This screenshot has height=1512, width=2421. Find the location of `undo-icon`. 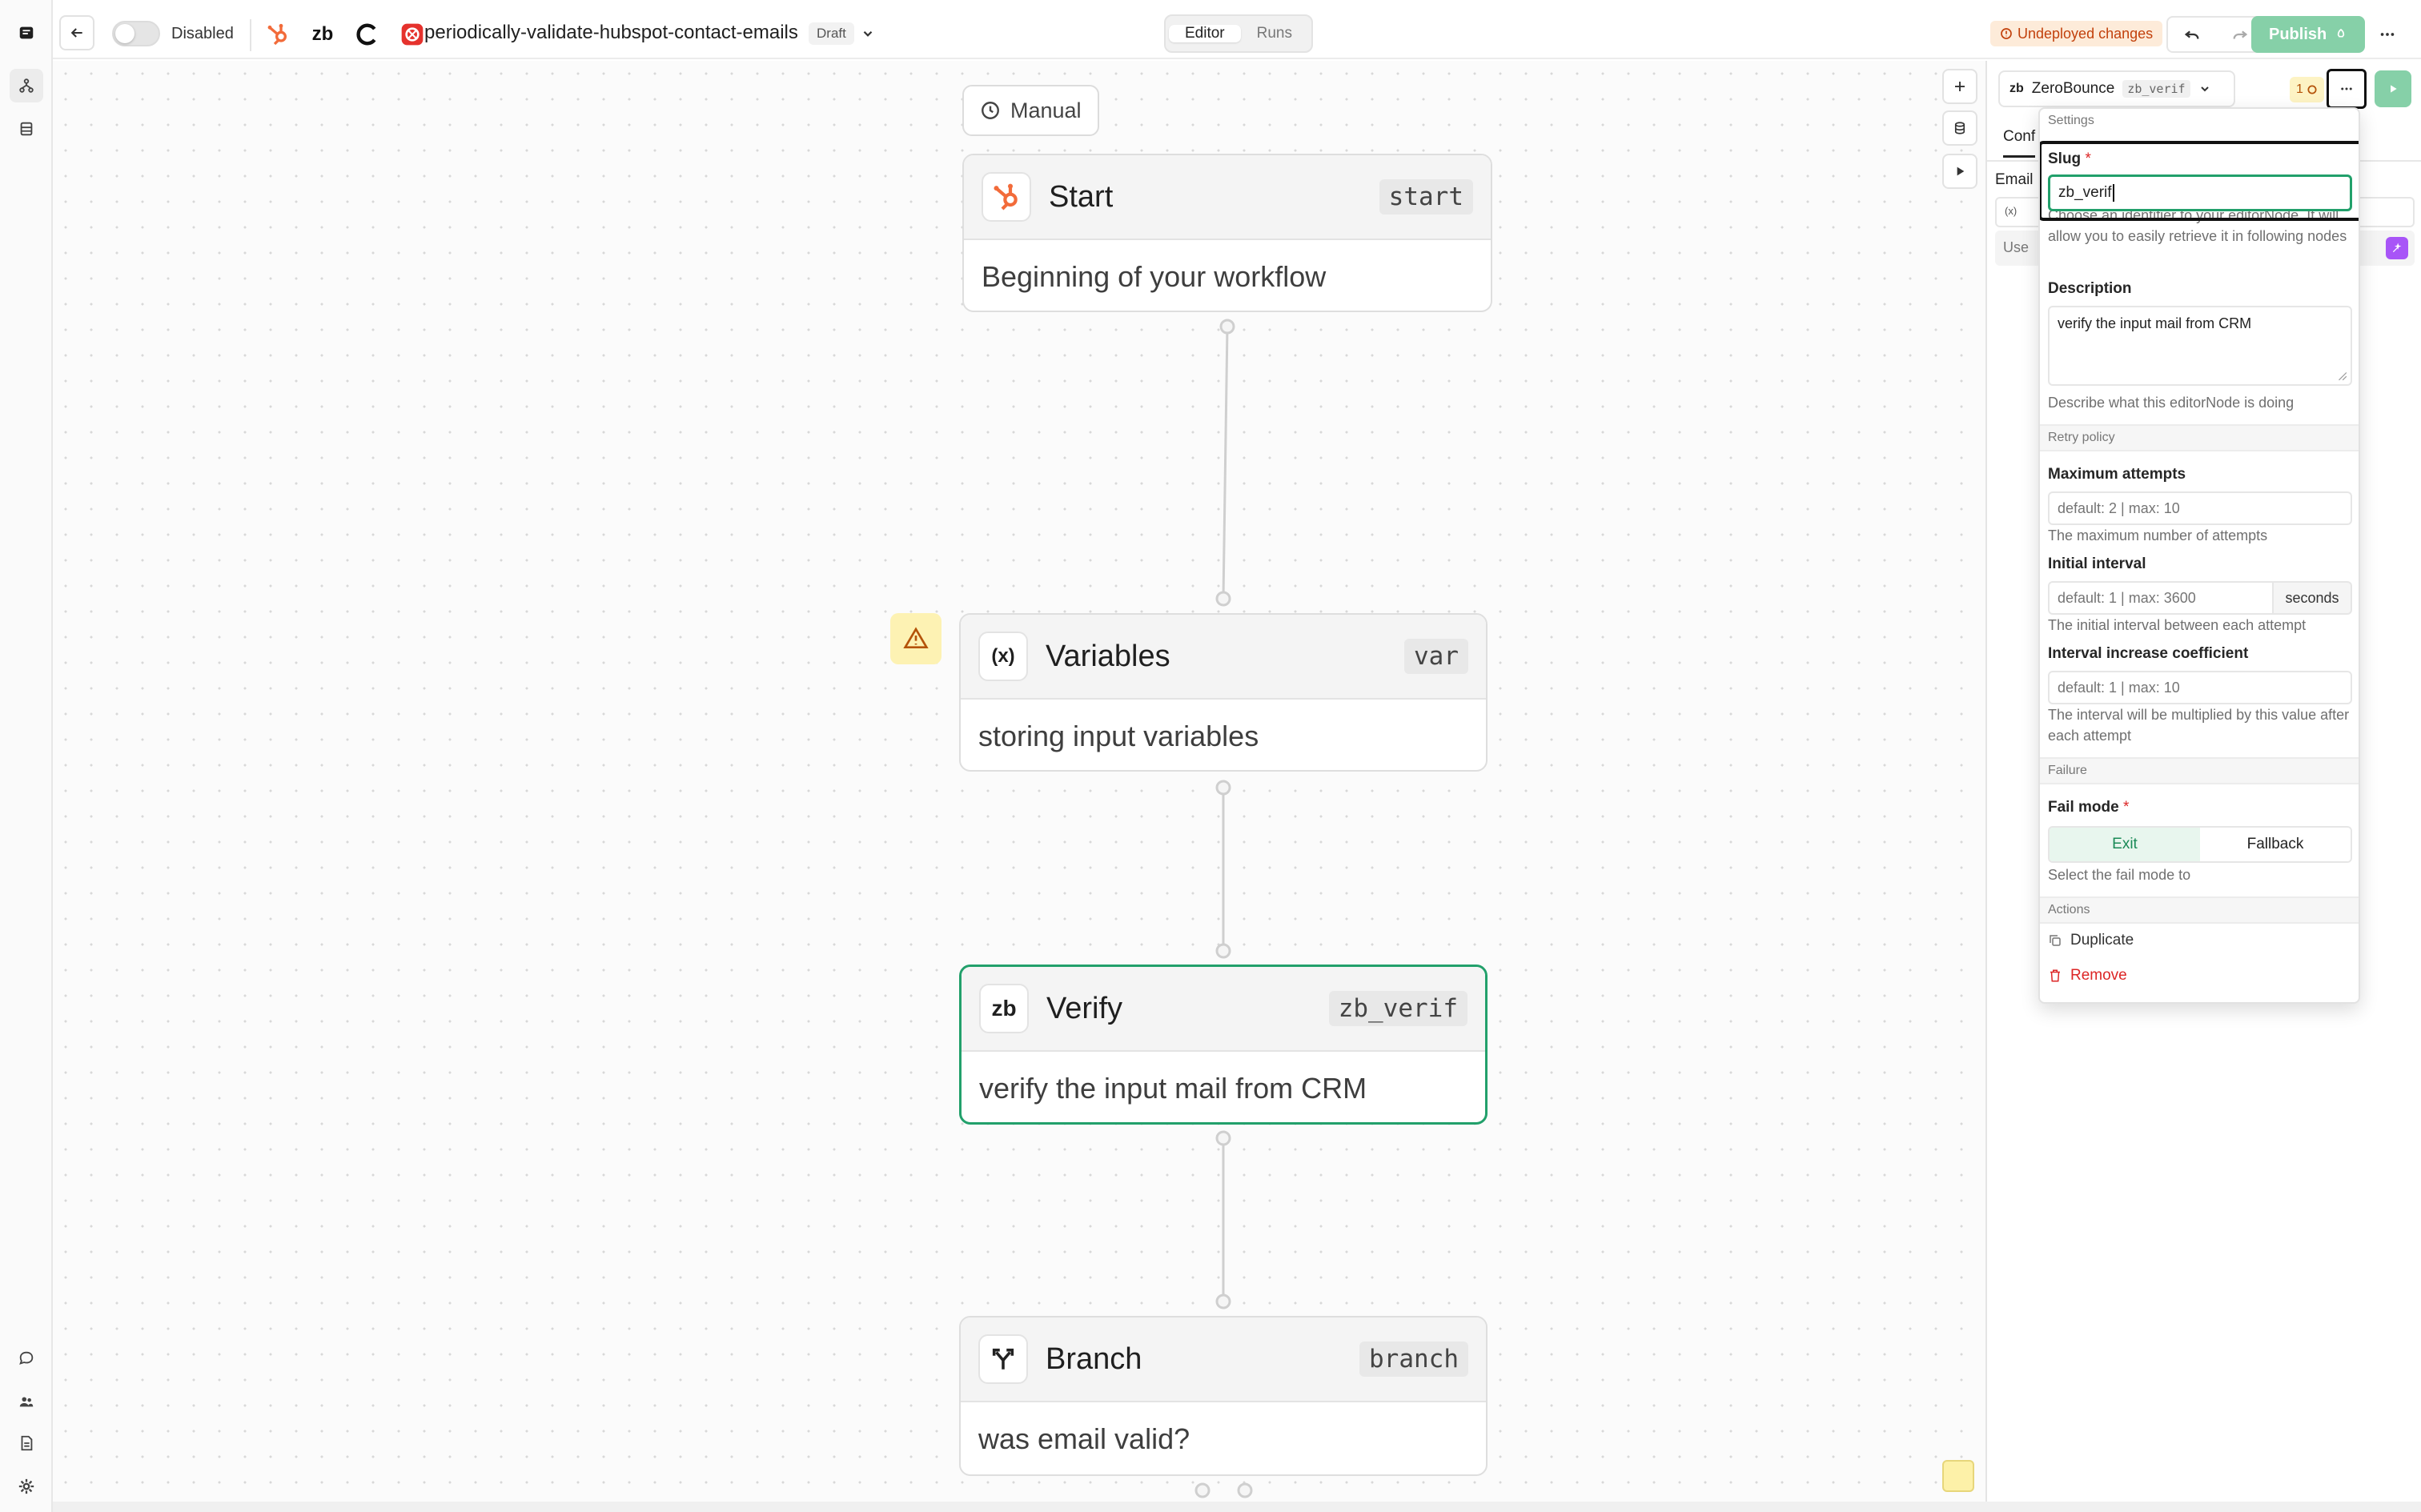

undo-icon is located at coordinates (2192, 35).